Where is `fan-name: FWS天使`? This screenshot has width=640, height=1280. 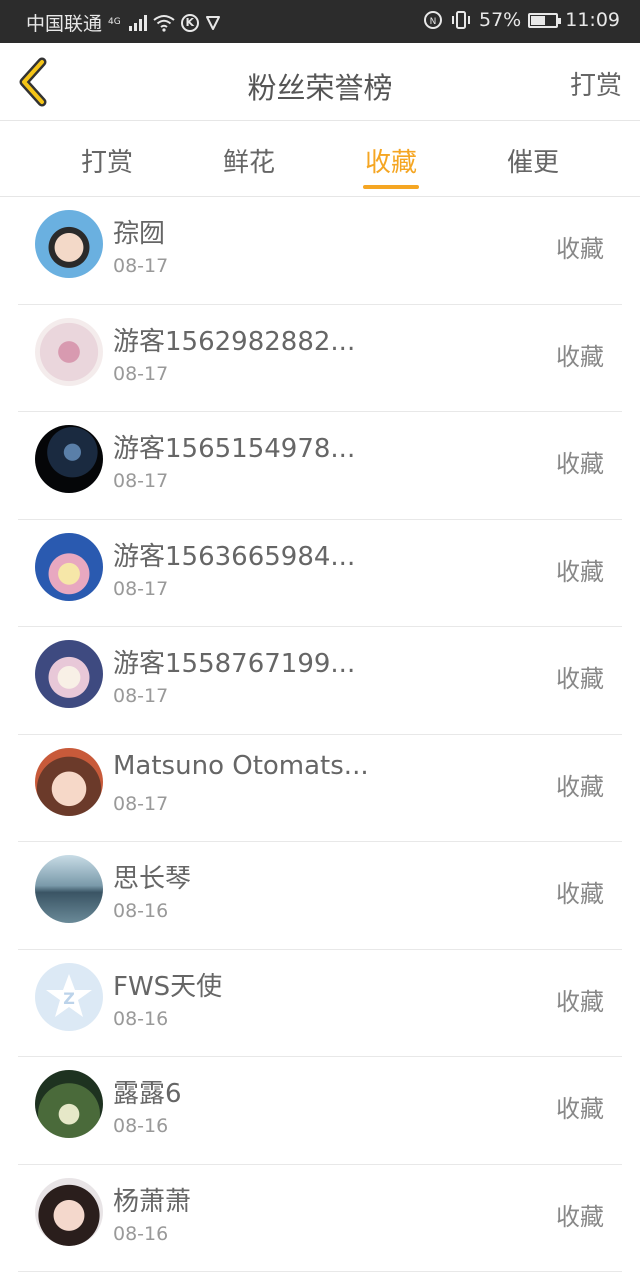 fan-name: FWS天使 is located at coordinates (168, 986).